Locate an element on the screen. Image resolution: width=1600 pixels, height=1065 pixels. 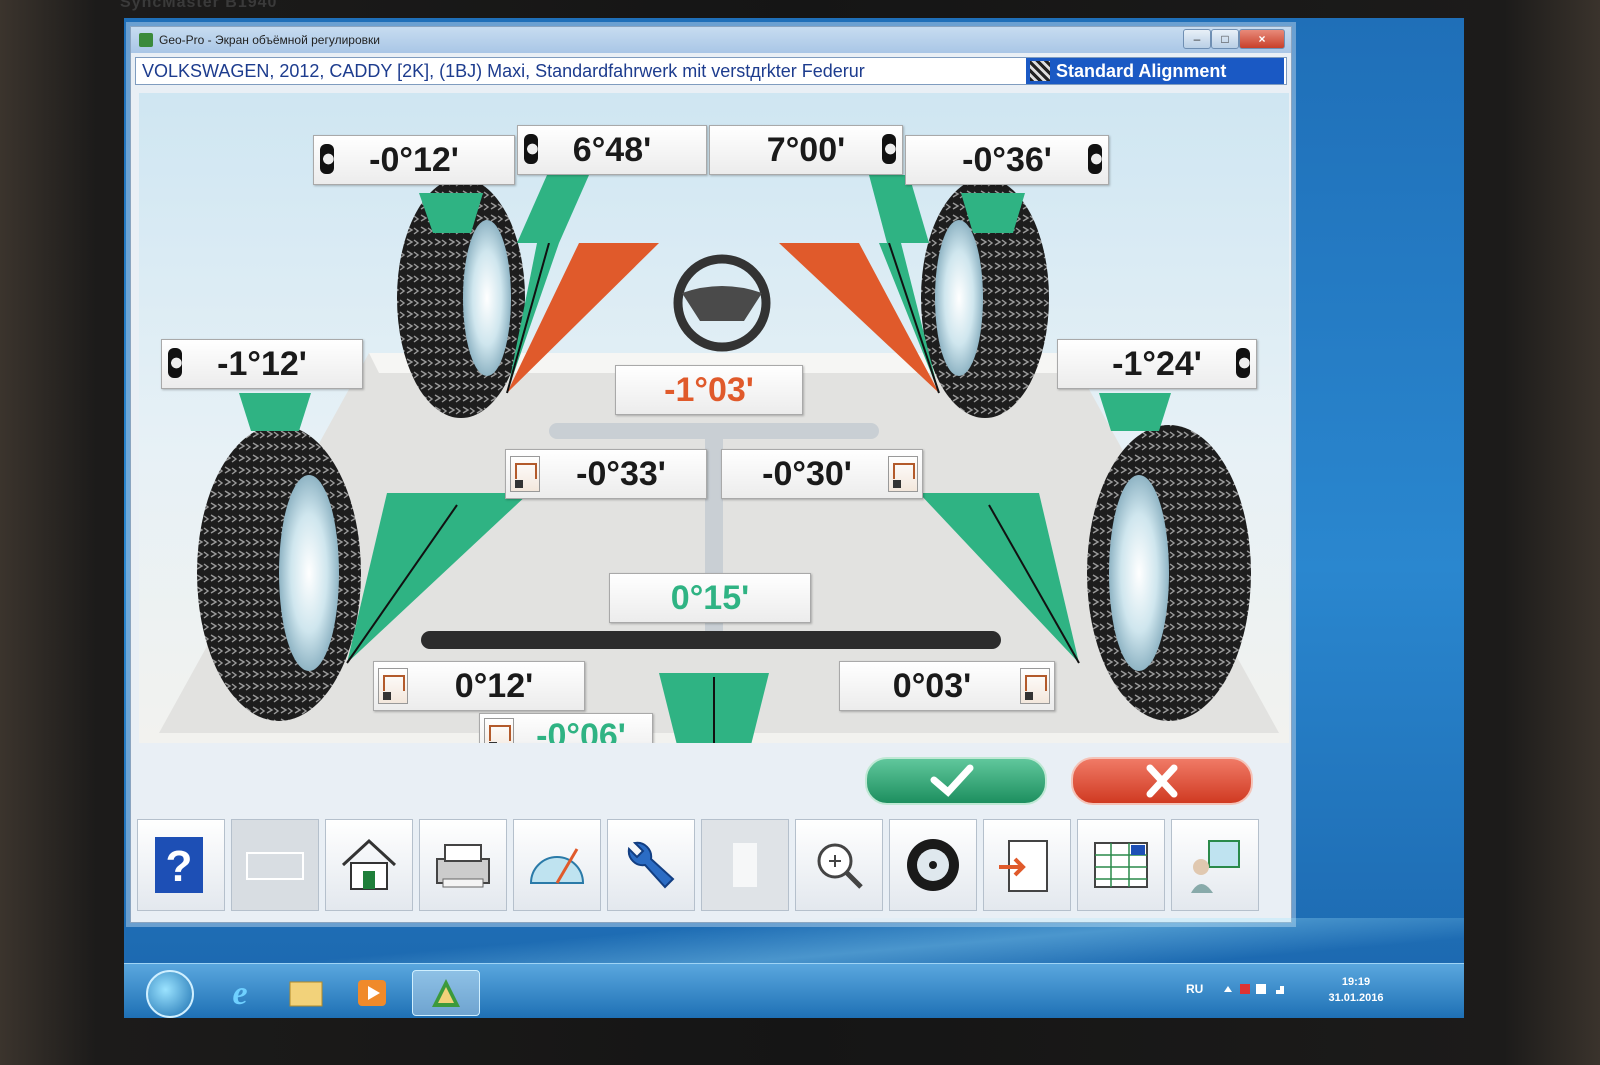
help-icon: ? is located at coordinates (179, 865).